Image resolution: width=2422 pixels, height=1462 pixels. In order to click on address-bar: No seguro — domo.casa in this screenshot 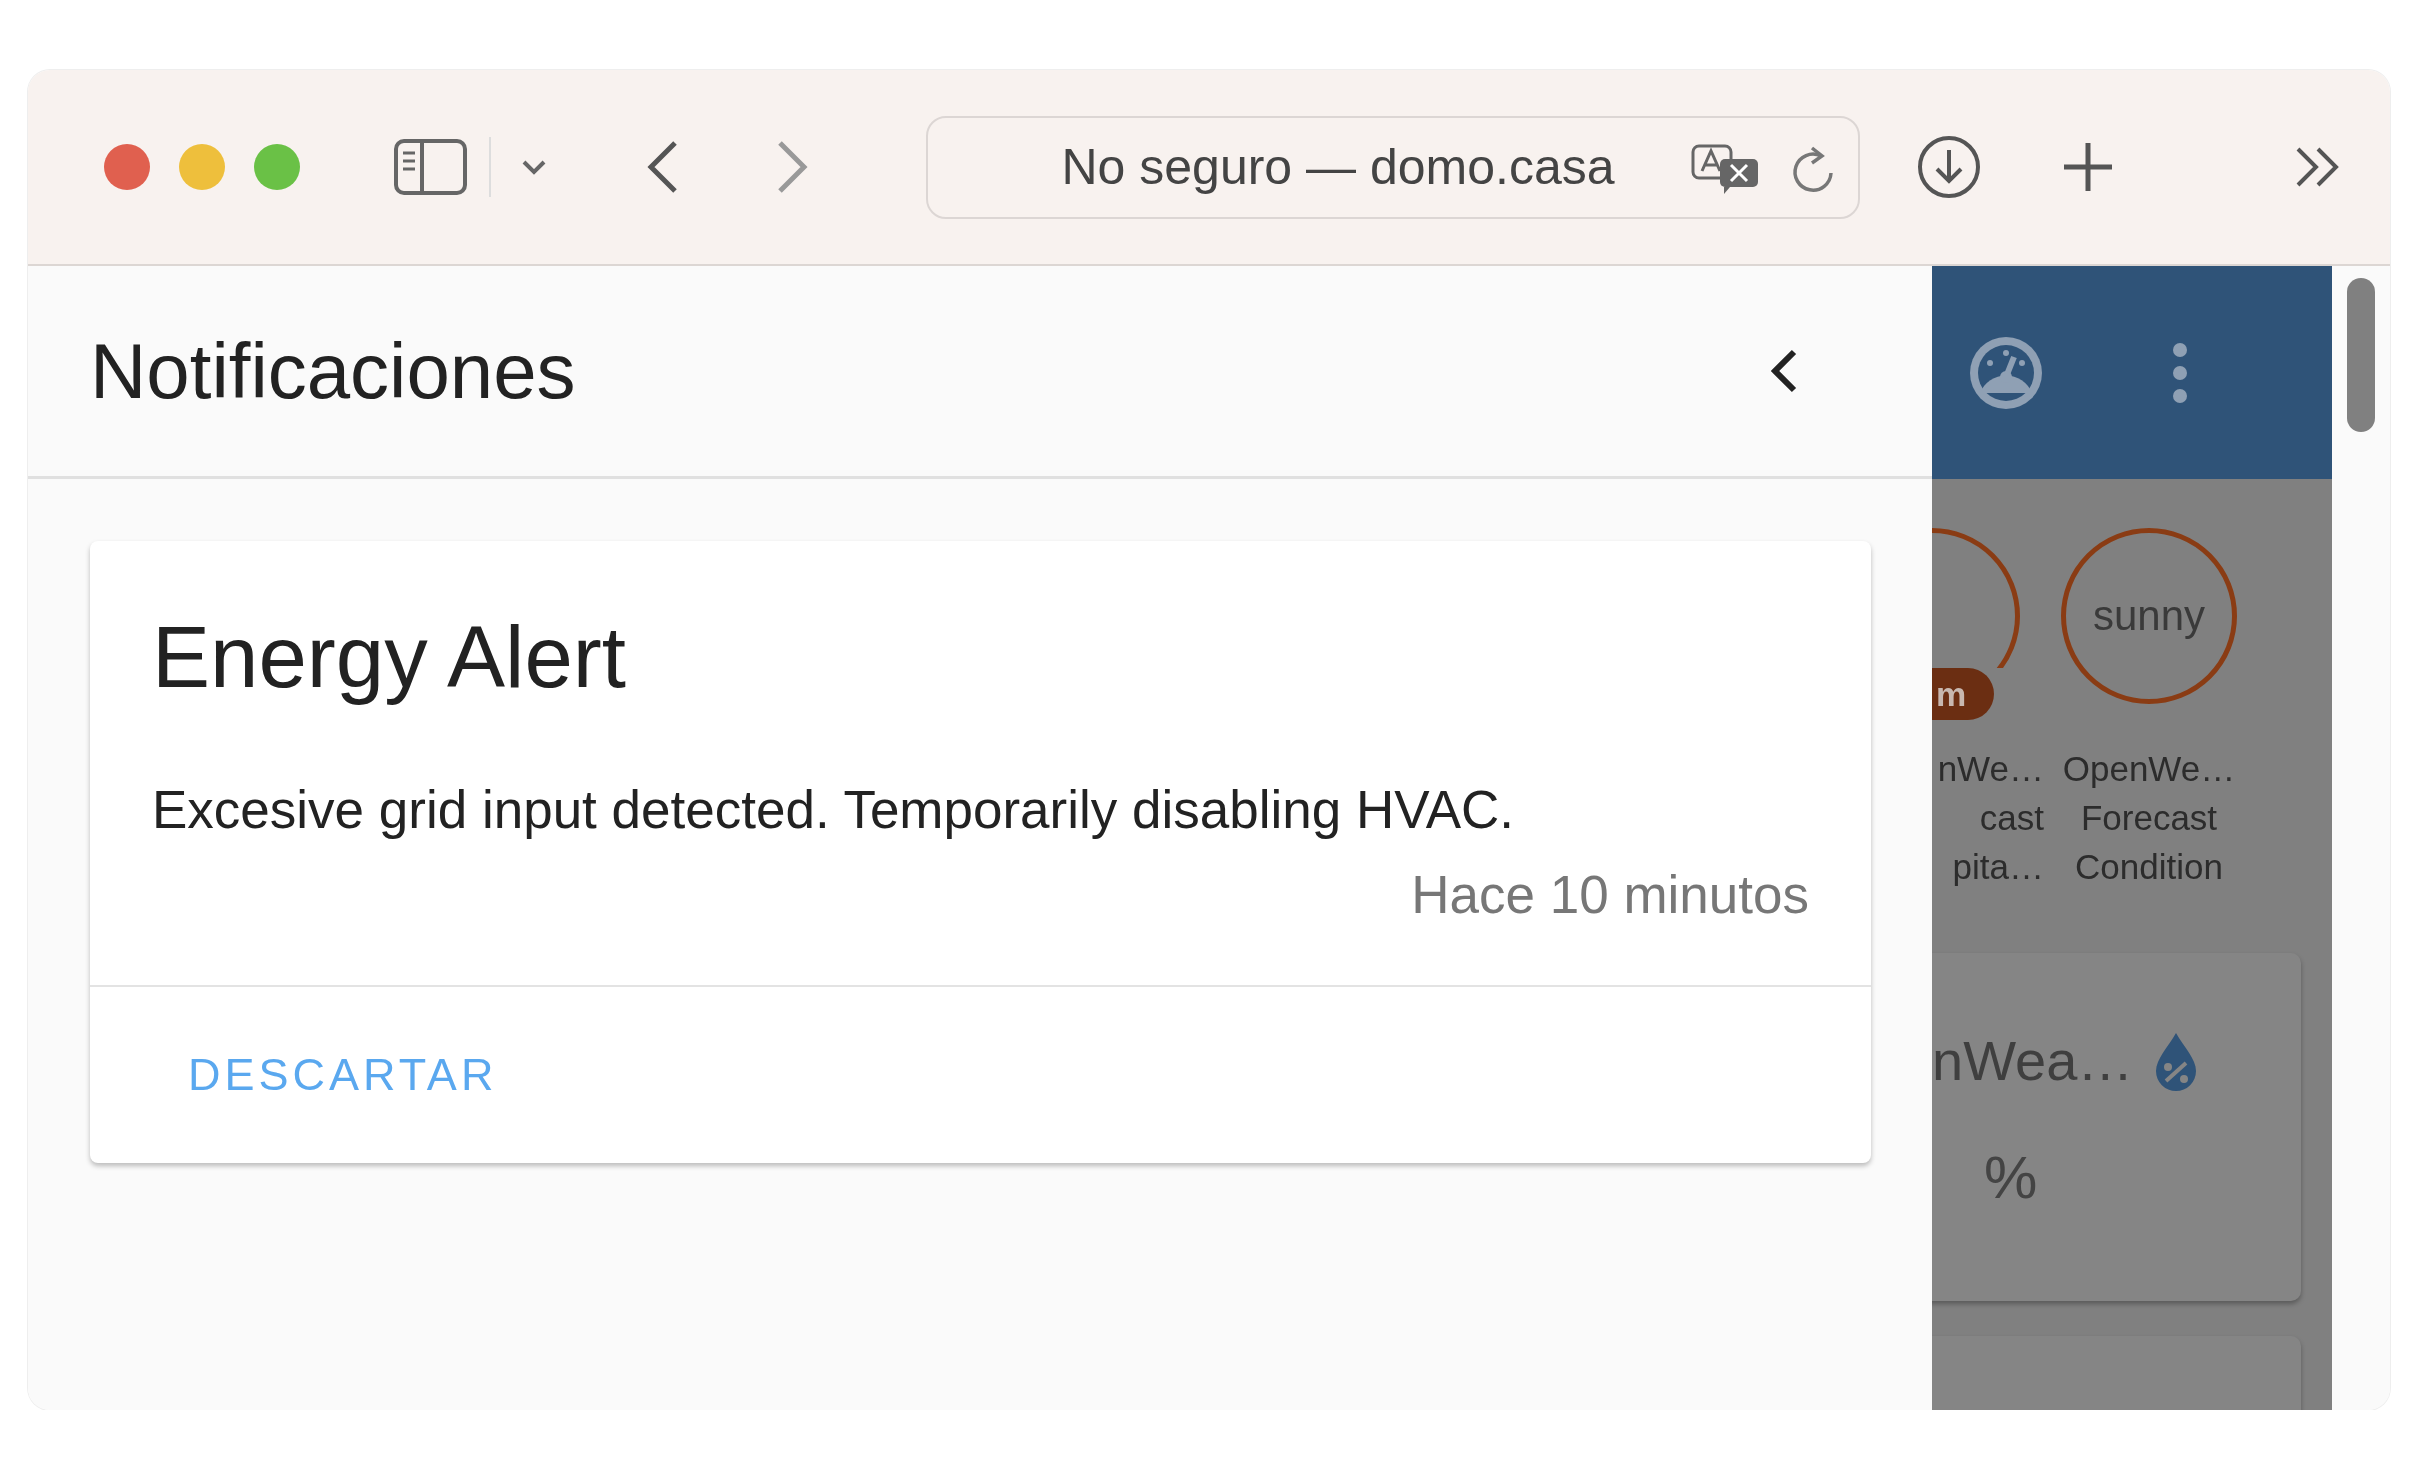, I will do `click(1393, 167)`.